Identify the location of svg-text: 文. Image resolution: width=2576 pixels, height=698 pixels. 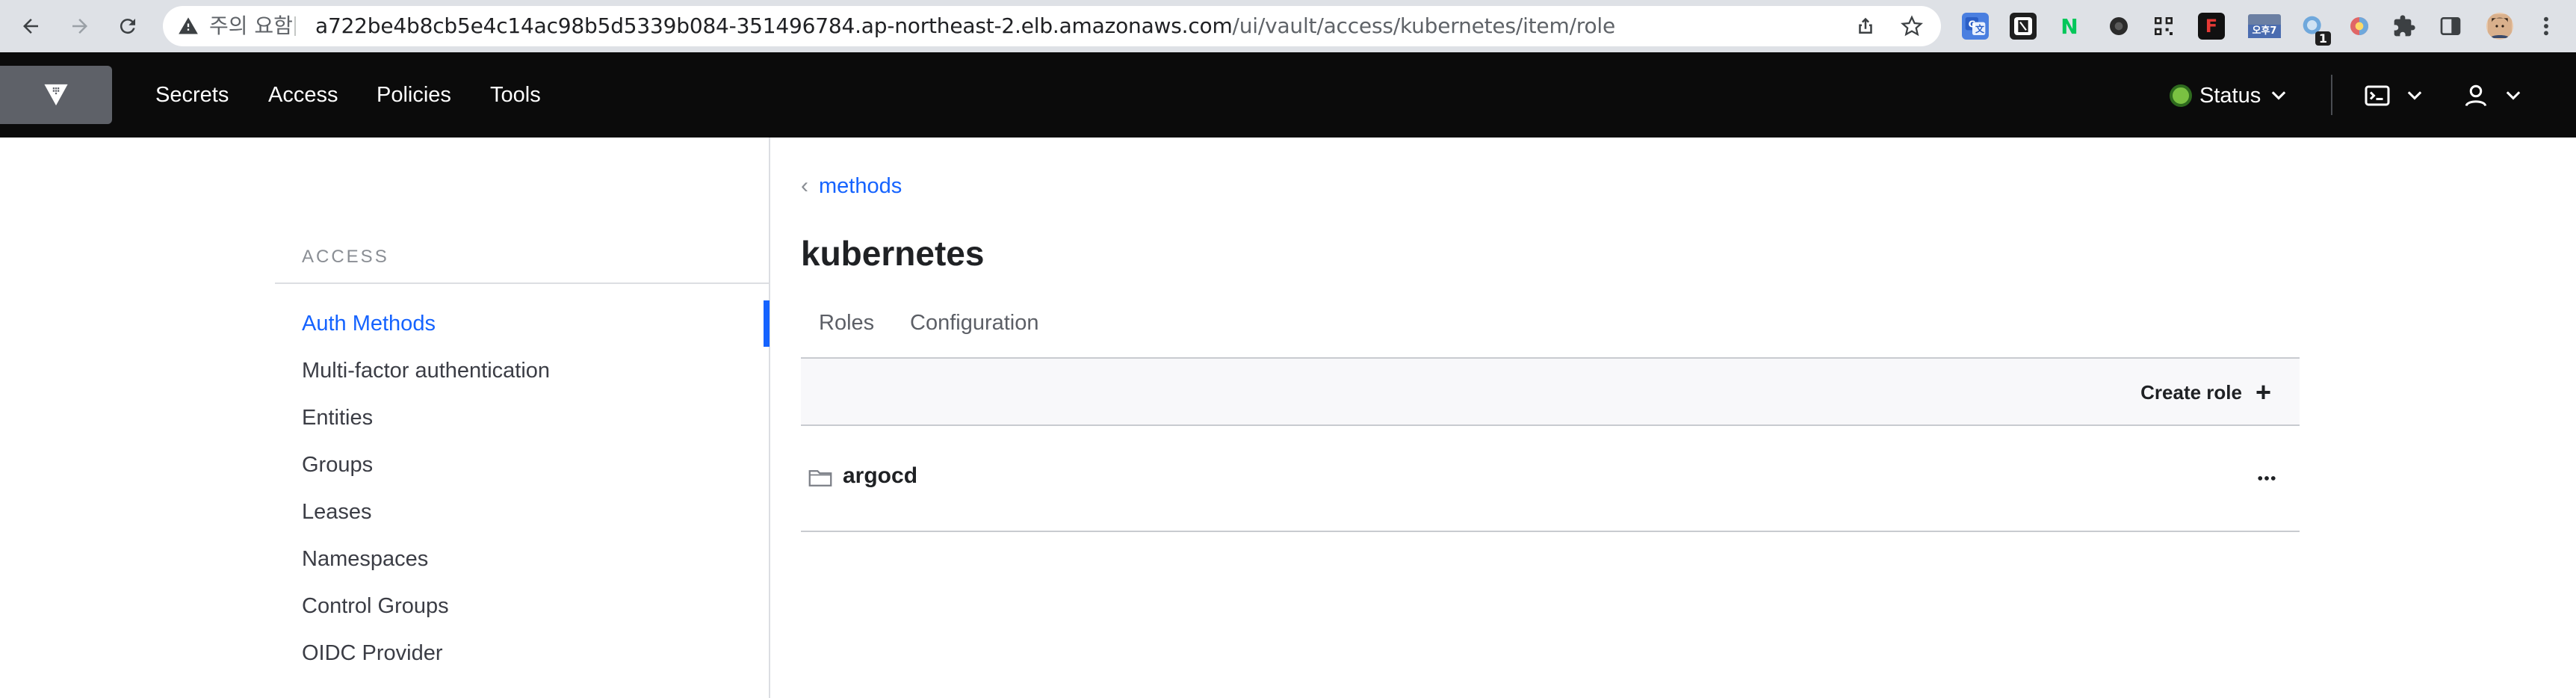
(1980, 28).